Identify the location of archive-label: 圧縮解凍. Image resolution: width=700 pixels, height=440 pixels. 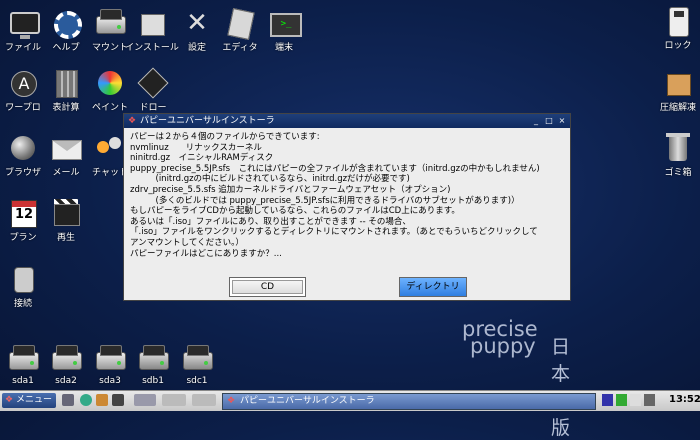
(677, 108).